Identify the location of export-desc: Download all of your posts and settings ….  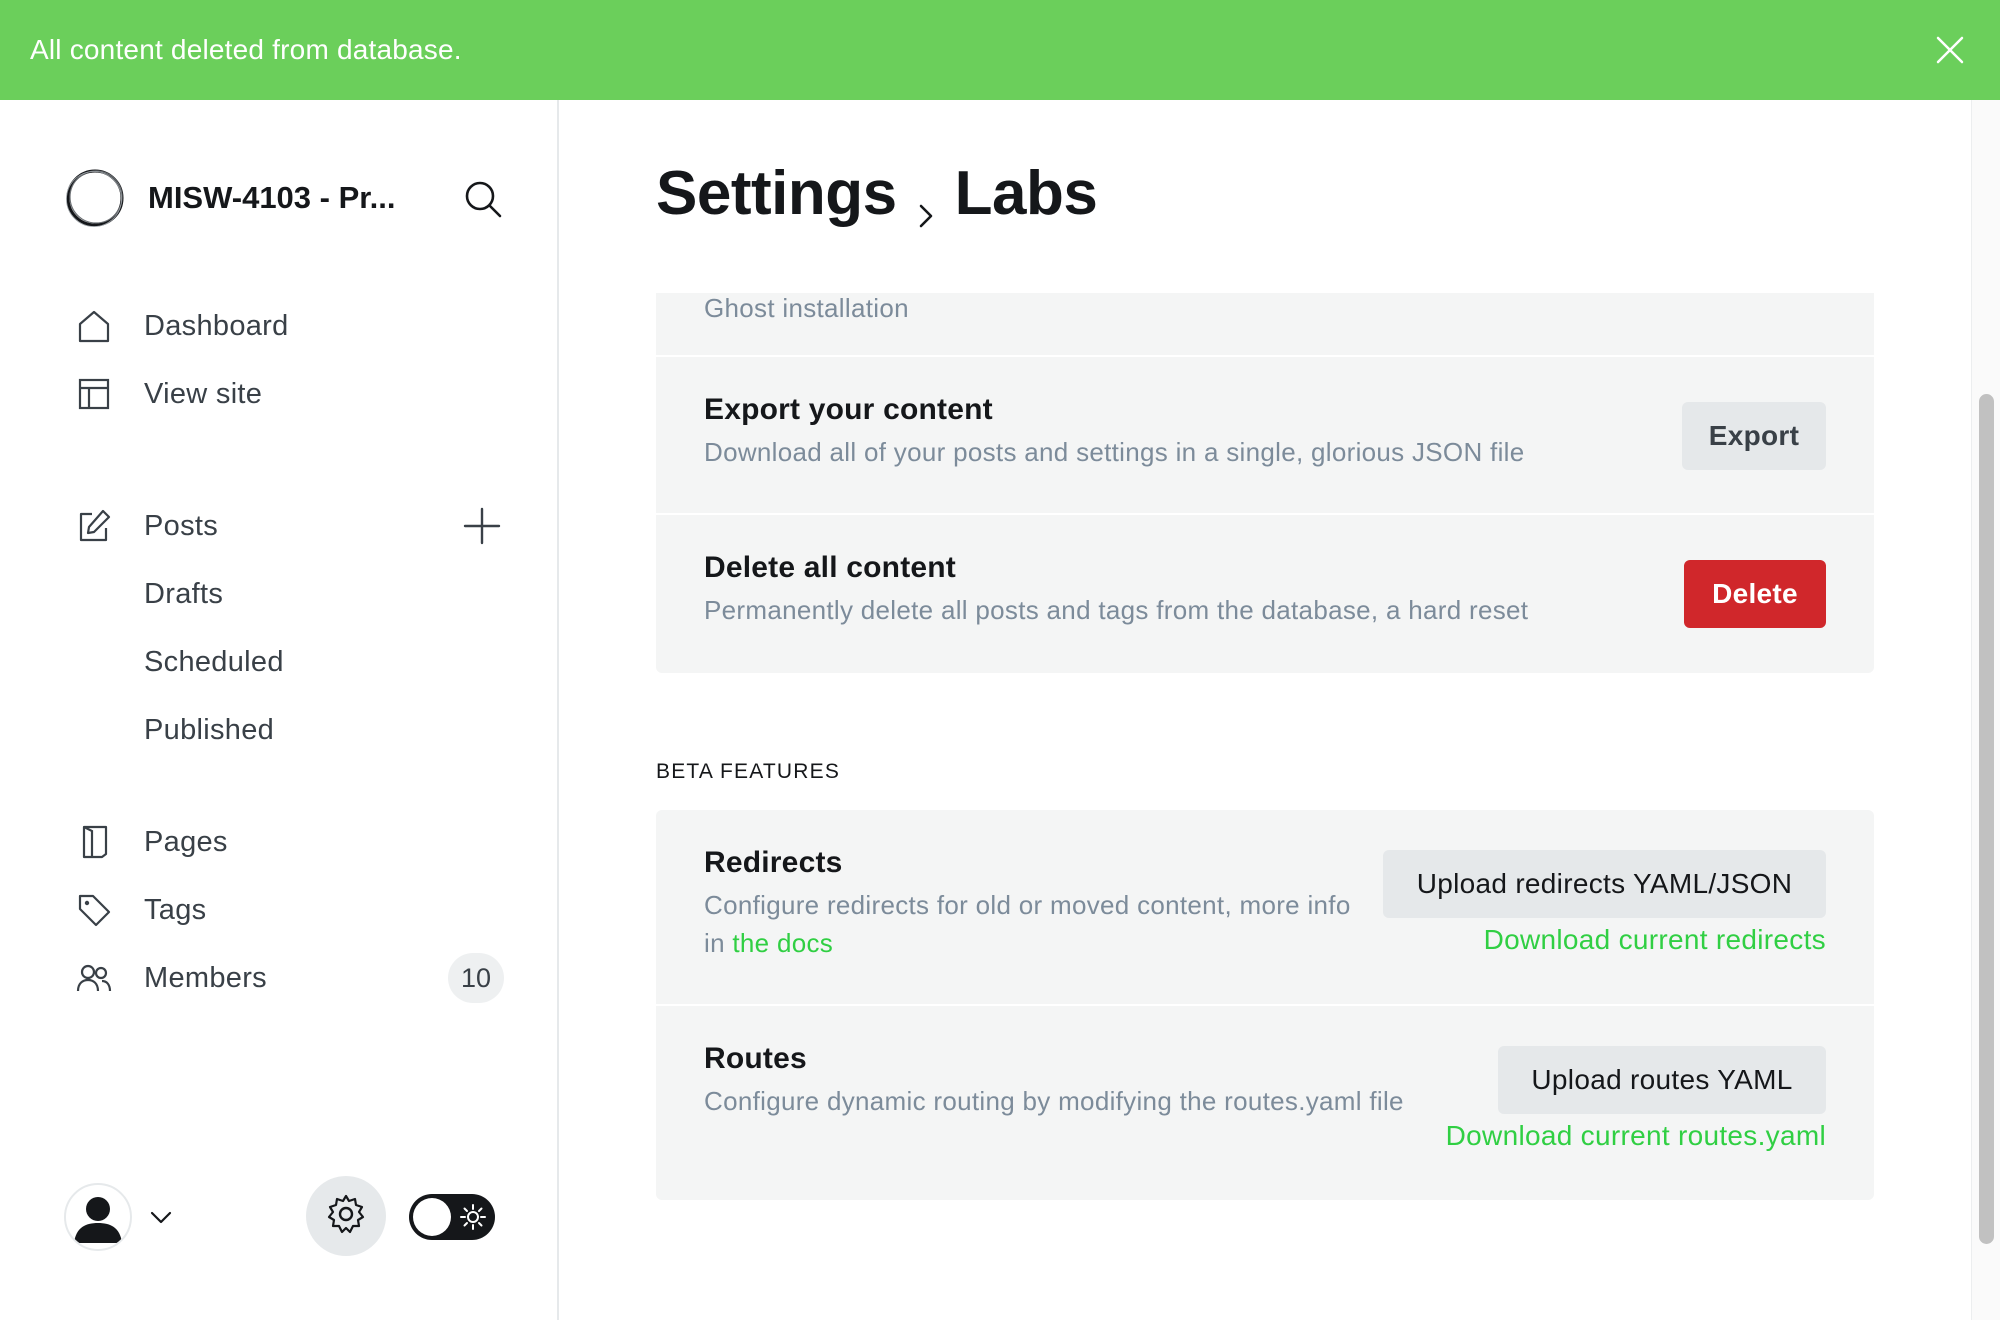
(1114, 452).